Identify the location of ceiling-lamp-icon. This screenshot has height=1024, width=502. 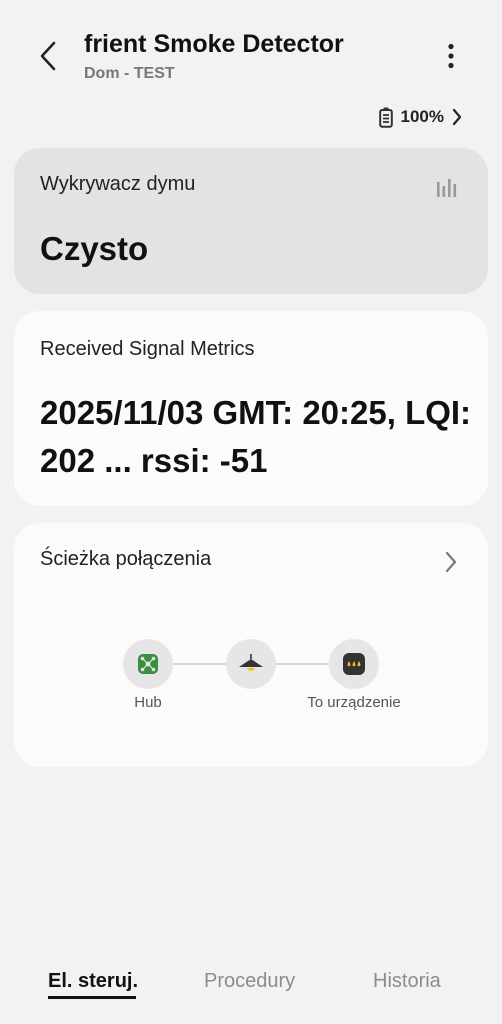
(251, 662).